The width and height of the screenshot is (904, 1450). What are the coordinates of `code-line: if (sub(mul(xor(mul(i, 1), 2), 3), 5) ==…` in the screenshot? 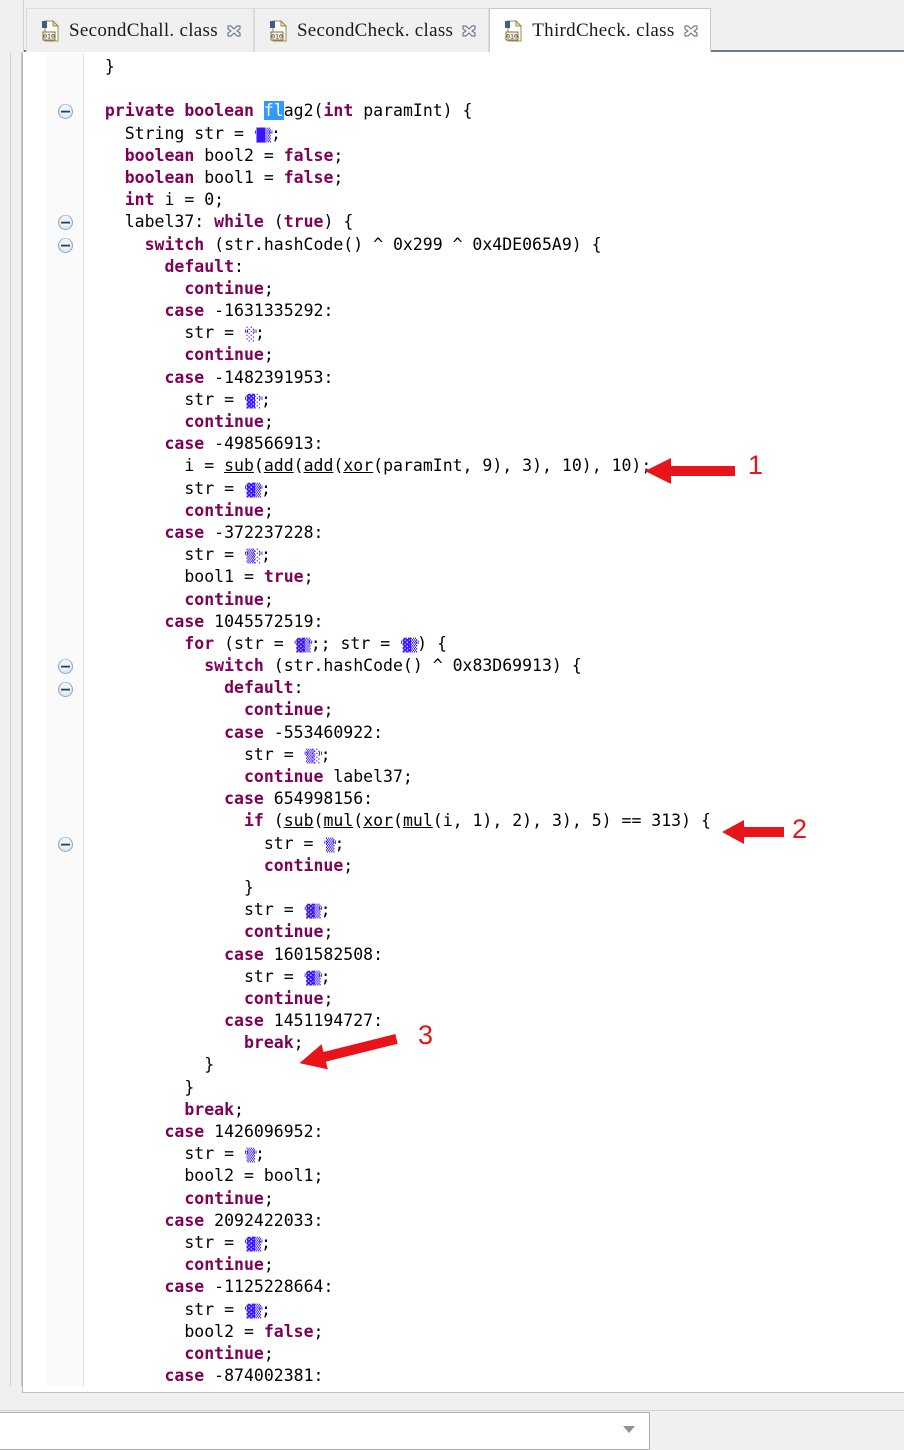 It's located at (398, 821).